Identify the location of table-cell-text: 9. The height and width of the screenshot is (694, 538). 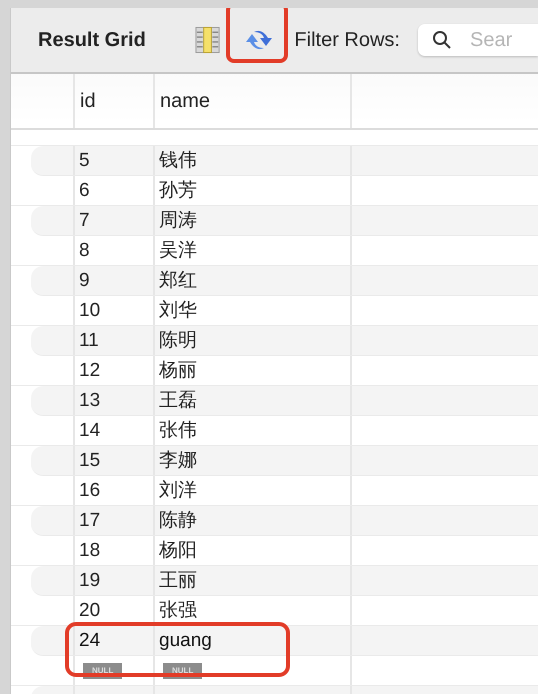
(84, 280).